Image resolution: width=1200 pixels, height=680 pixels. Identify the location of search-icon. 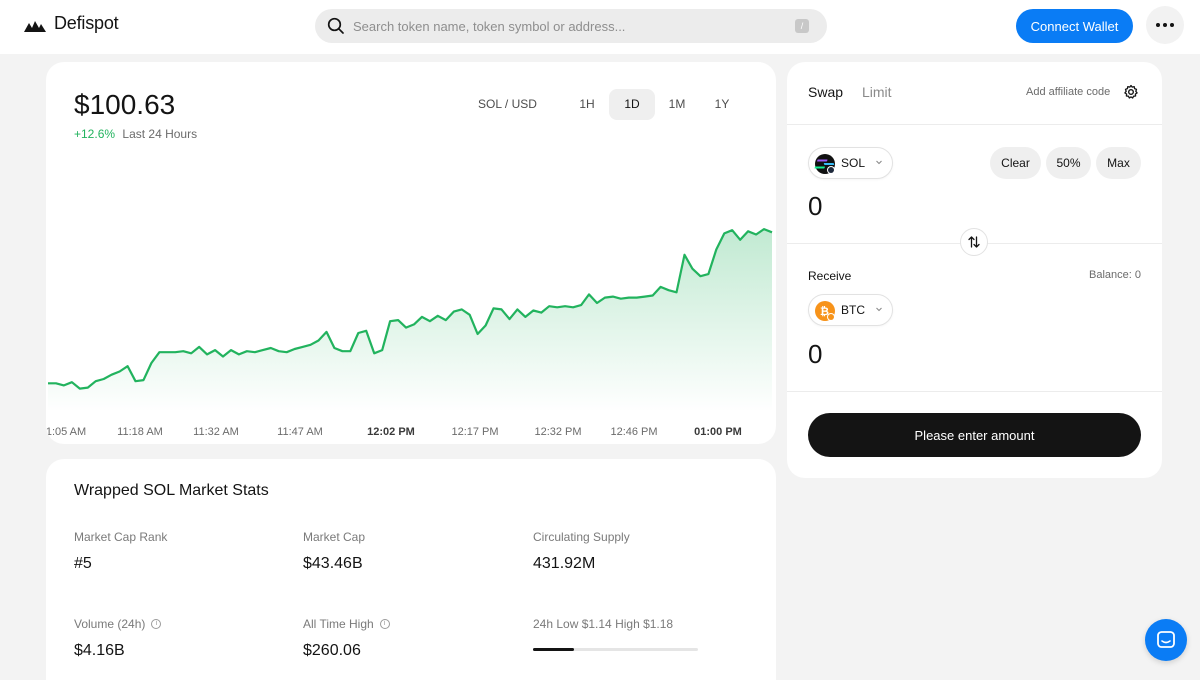
(335, 25).